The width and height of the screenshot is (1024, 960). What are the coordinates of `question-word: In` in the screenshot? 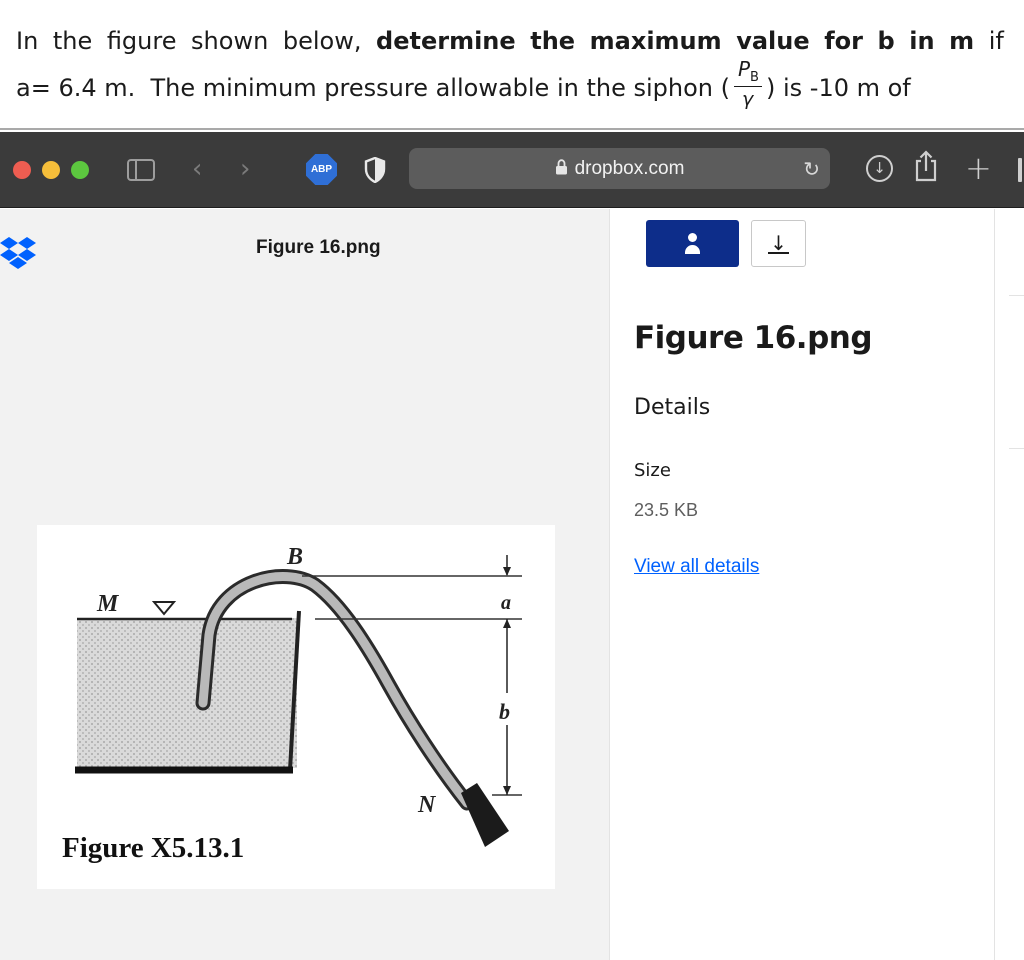 It's located at (27, 41).